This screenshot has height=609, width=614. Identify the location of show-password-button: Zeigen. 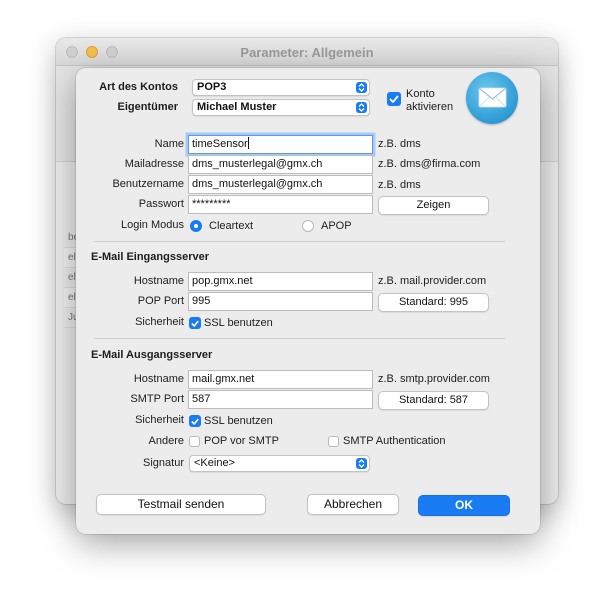
(433, 205).